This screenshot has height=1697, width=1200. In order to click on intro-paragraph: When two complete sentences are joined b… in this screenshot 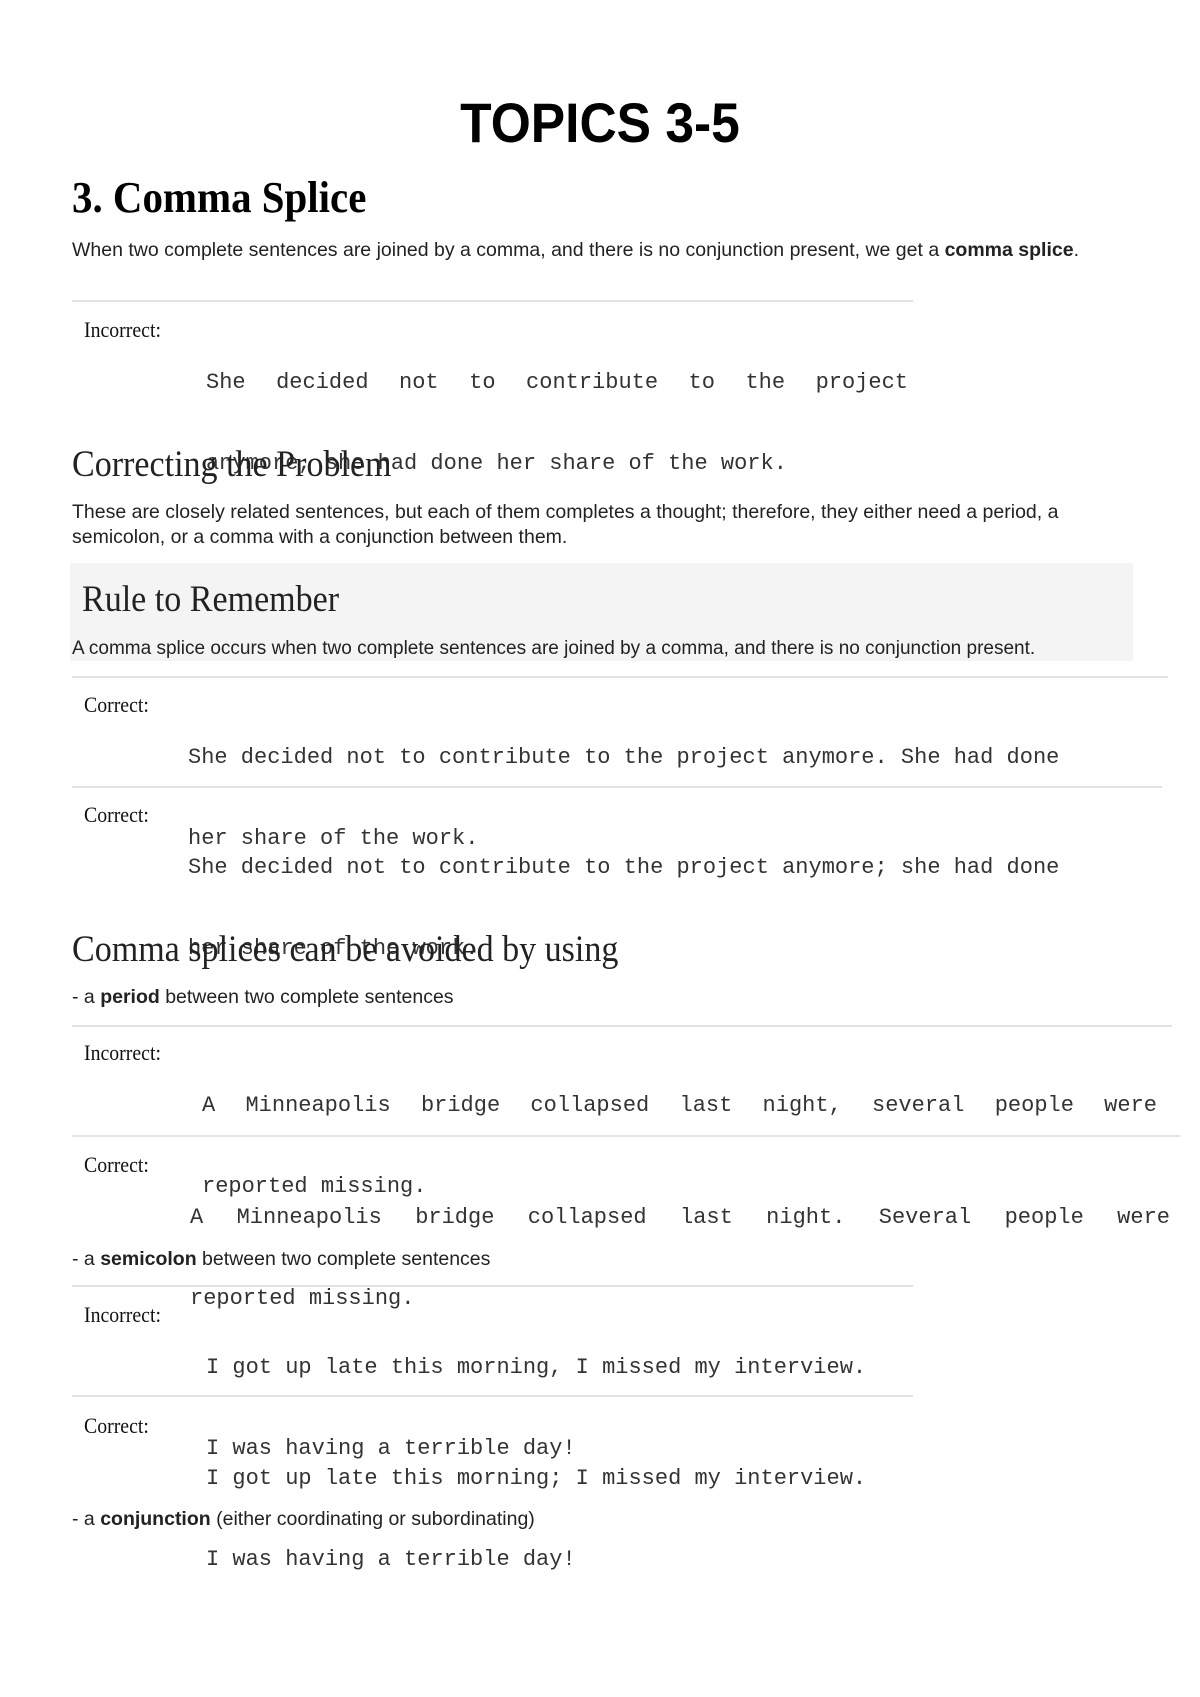, I will do `click(607, 250)`.